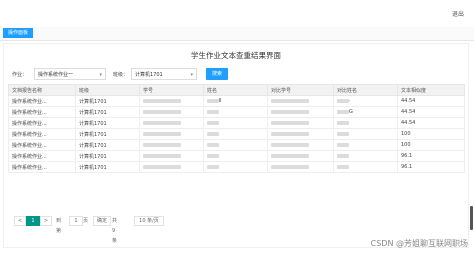 The height and width of the screenshot is (253, 474). I want to click on goto-page-input: 1, so click(76, 221).